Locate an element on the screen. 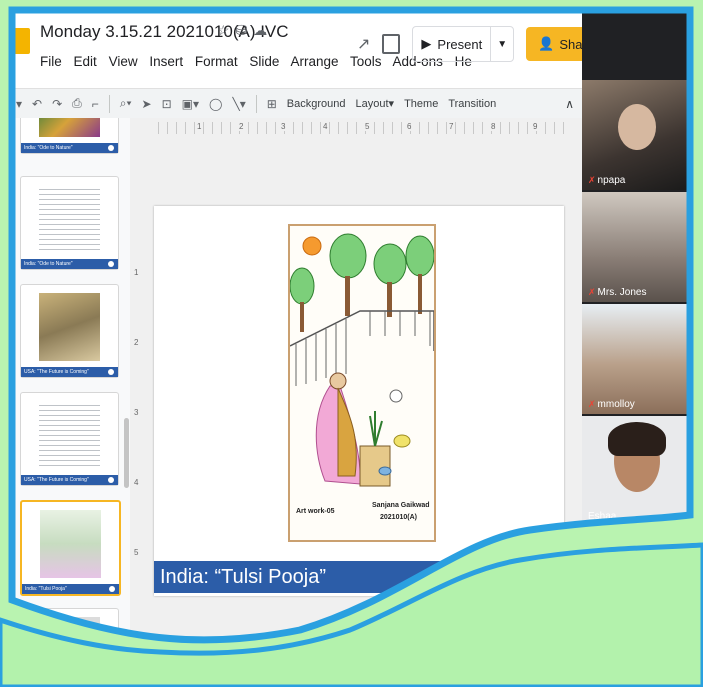 This screenshot has height=687, width=703. text-box-icon: ⊡ is located at coordinates (167, 104).